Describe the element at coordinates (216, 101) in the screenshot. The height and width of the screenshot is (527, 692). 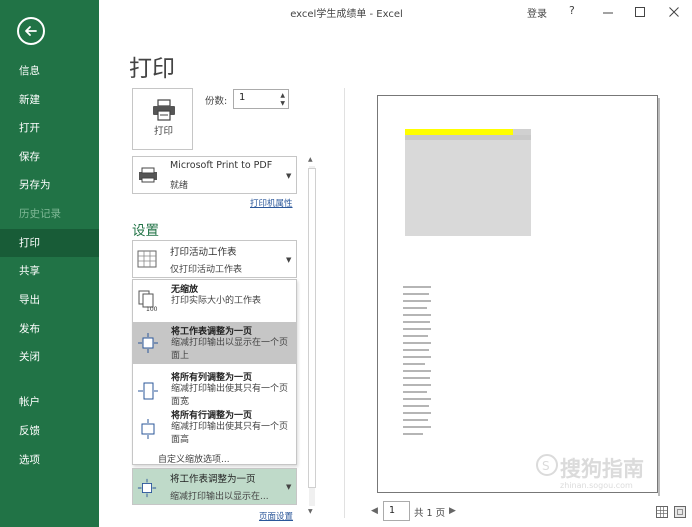
I see `copies-label: 份数:` at that location.